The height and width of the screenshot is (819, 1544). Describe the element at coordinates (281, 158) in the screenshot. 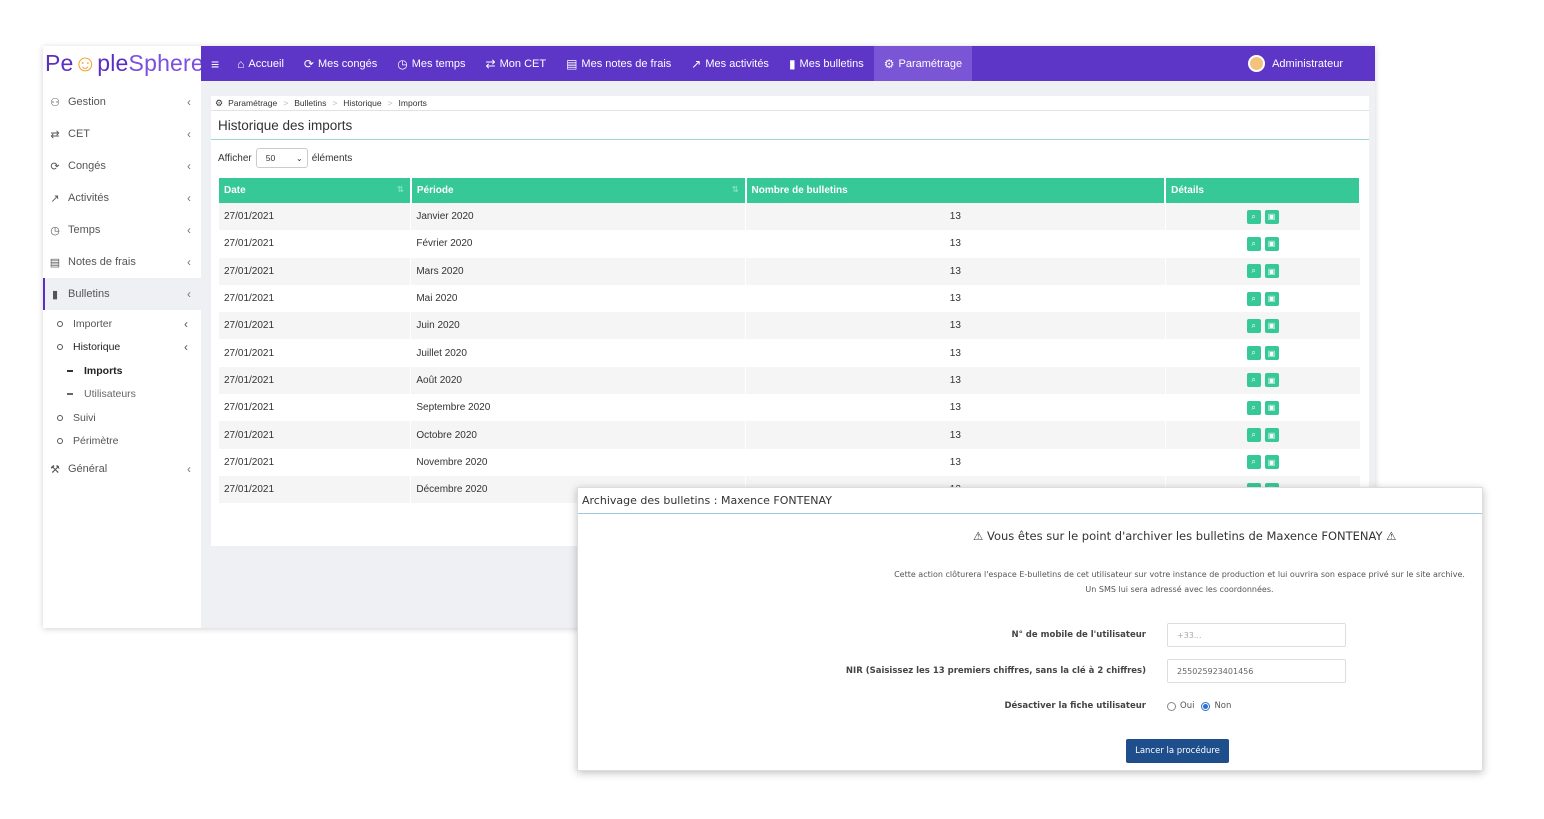

I see `page-length-select: 50 ⌄` at that location.